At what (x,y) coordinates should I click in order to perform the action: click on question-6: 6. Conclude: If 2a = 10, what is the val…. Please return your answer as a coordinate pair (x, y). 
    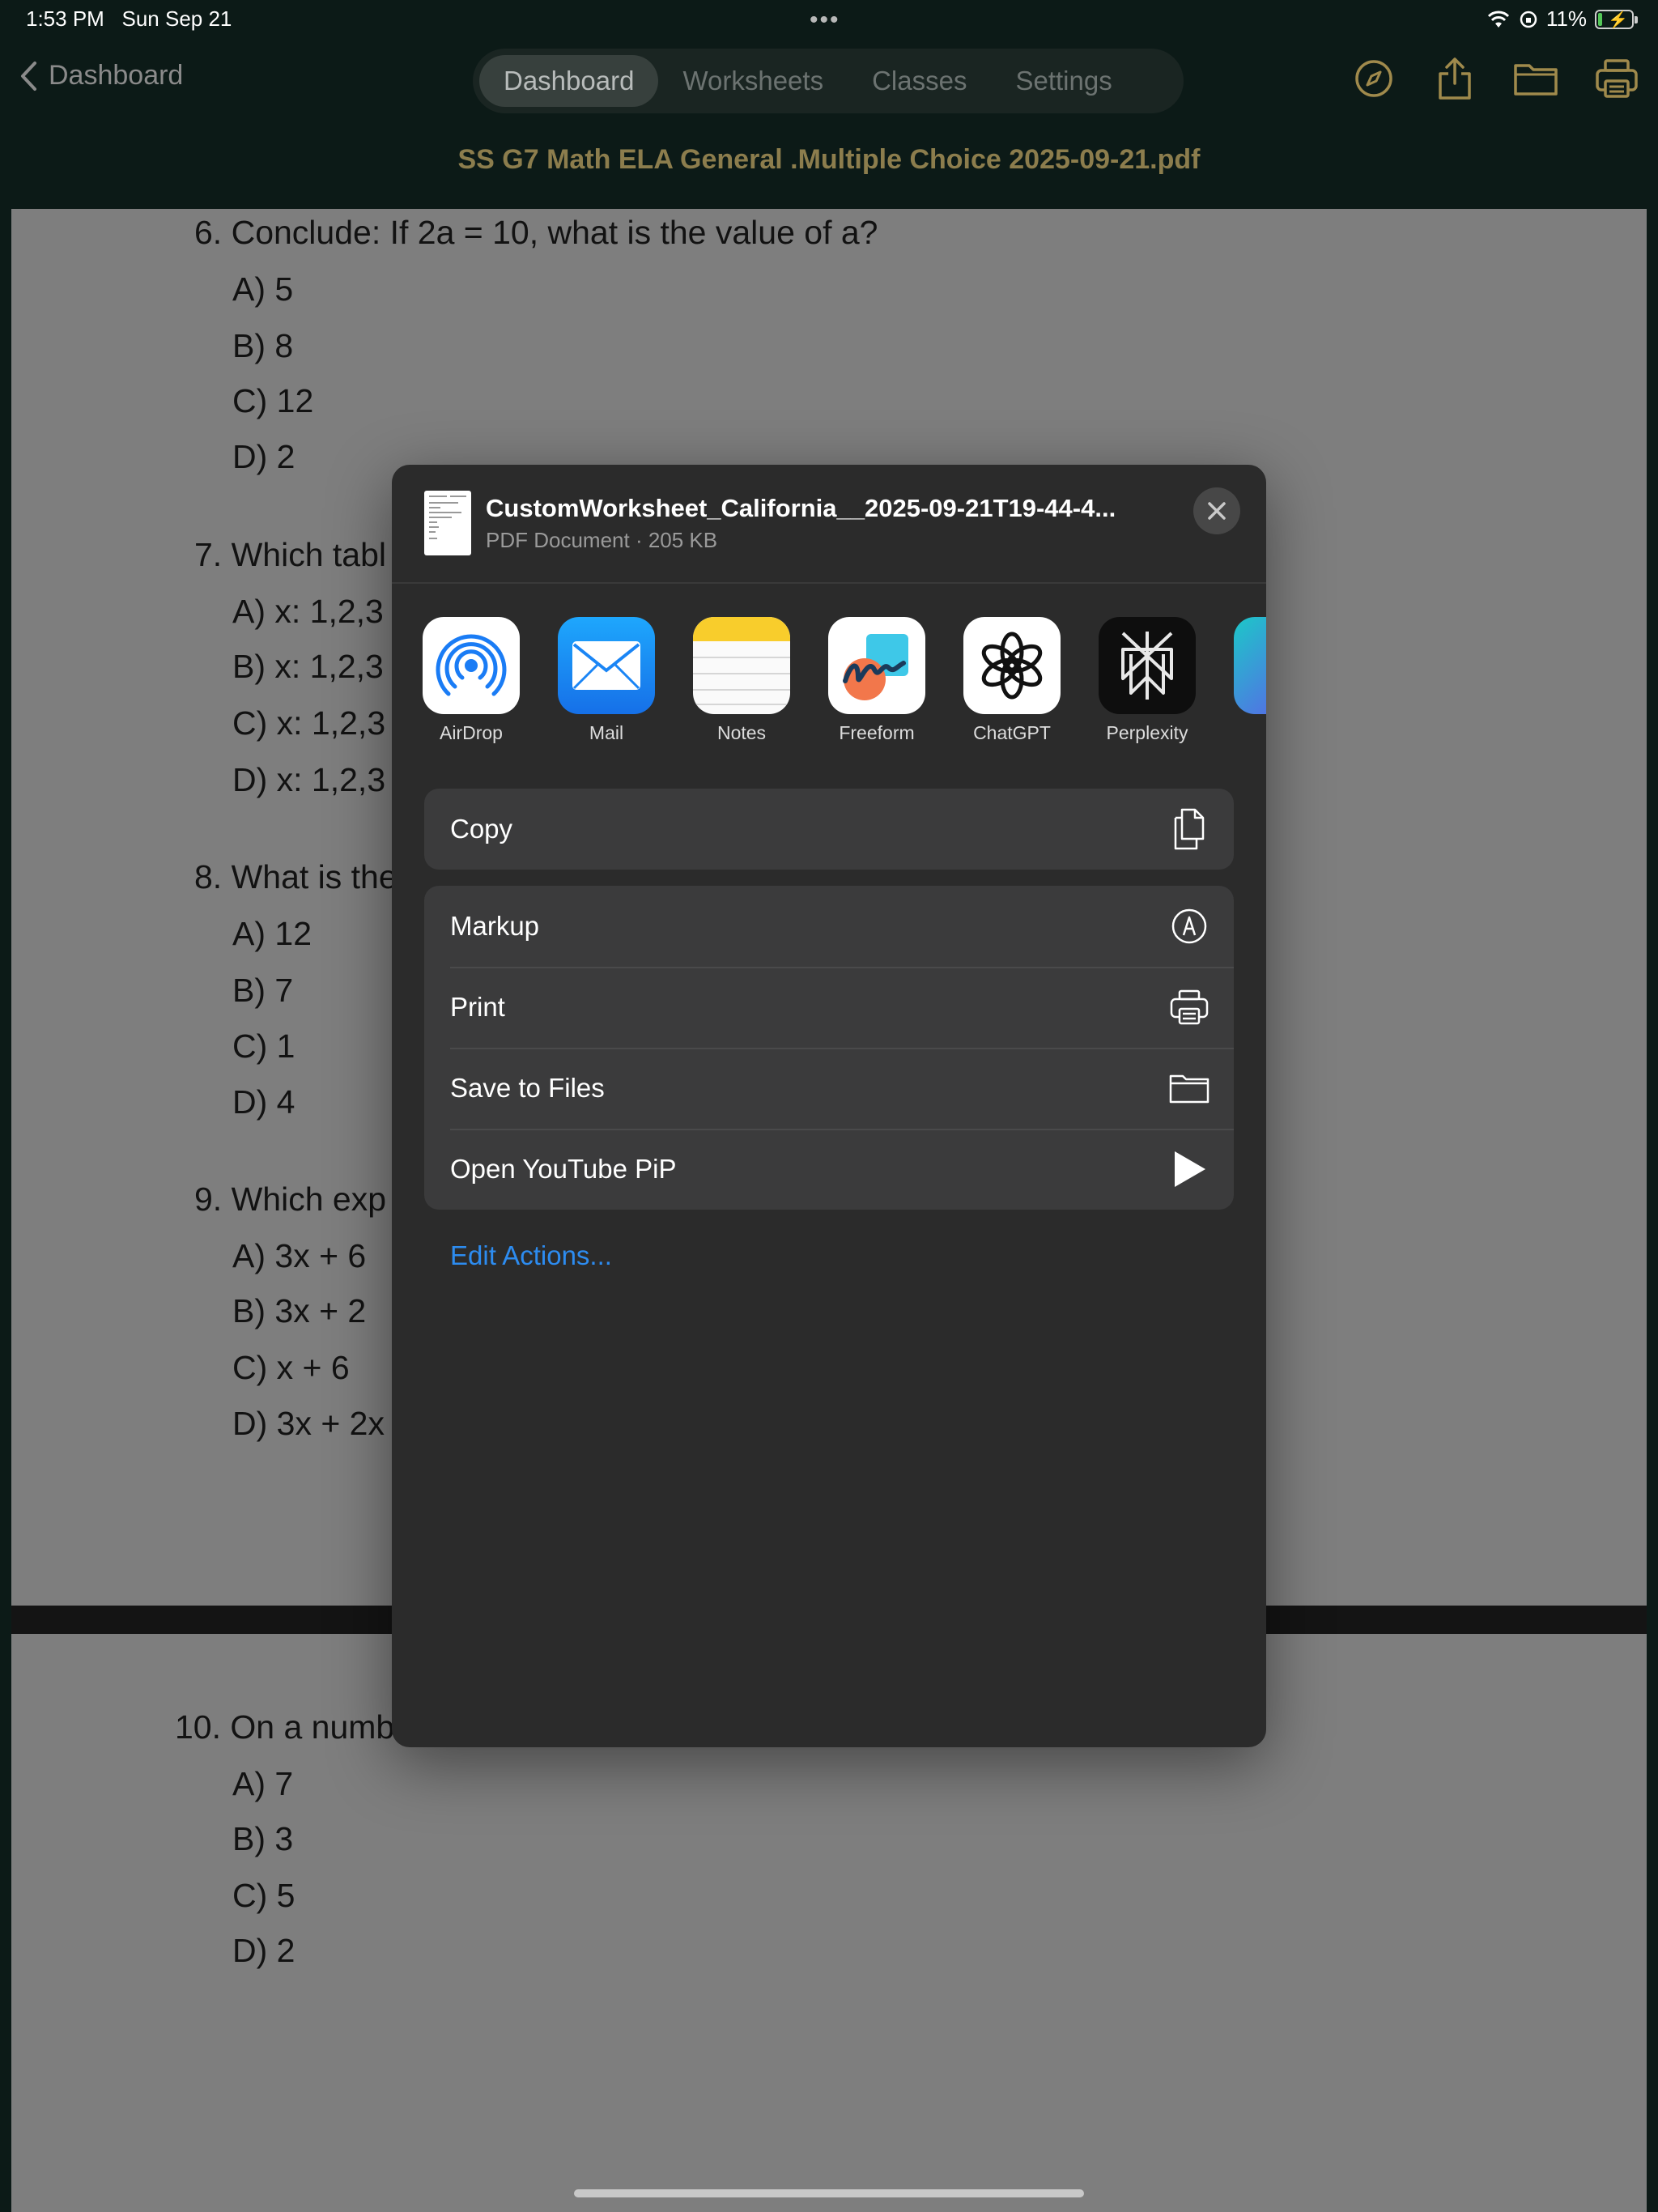
    Looking at the image, I should click on (536, 232).